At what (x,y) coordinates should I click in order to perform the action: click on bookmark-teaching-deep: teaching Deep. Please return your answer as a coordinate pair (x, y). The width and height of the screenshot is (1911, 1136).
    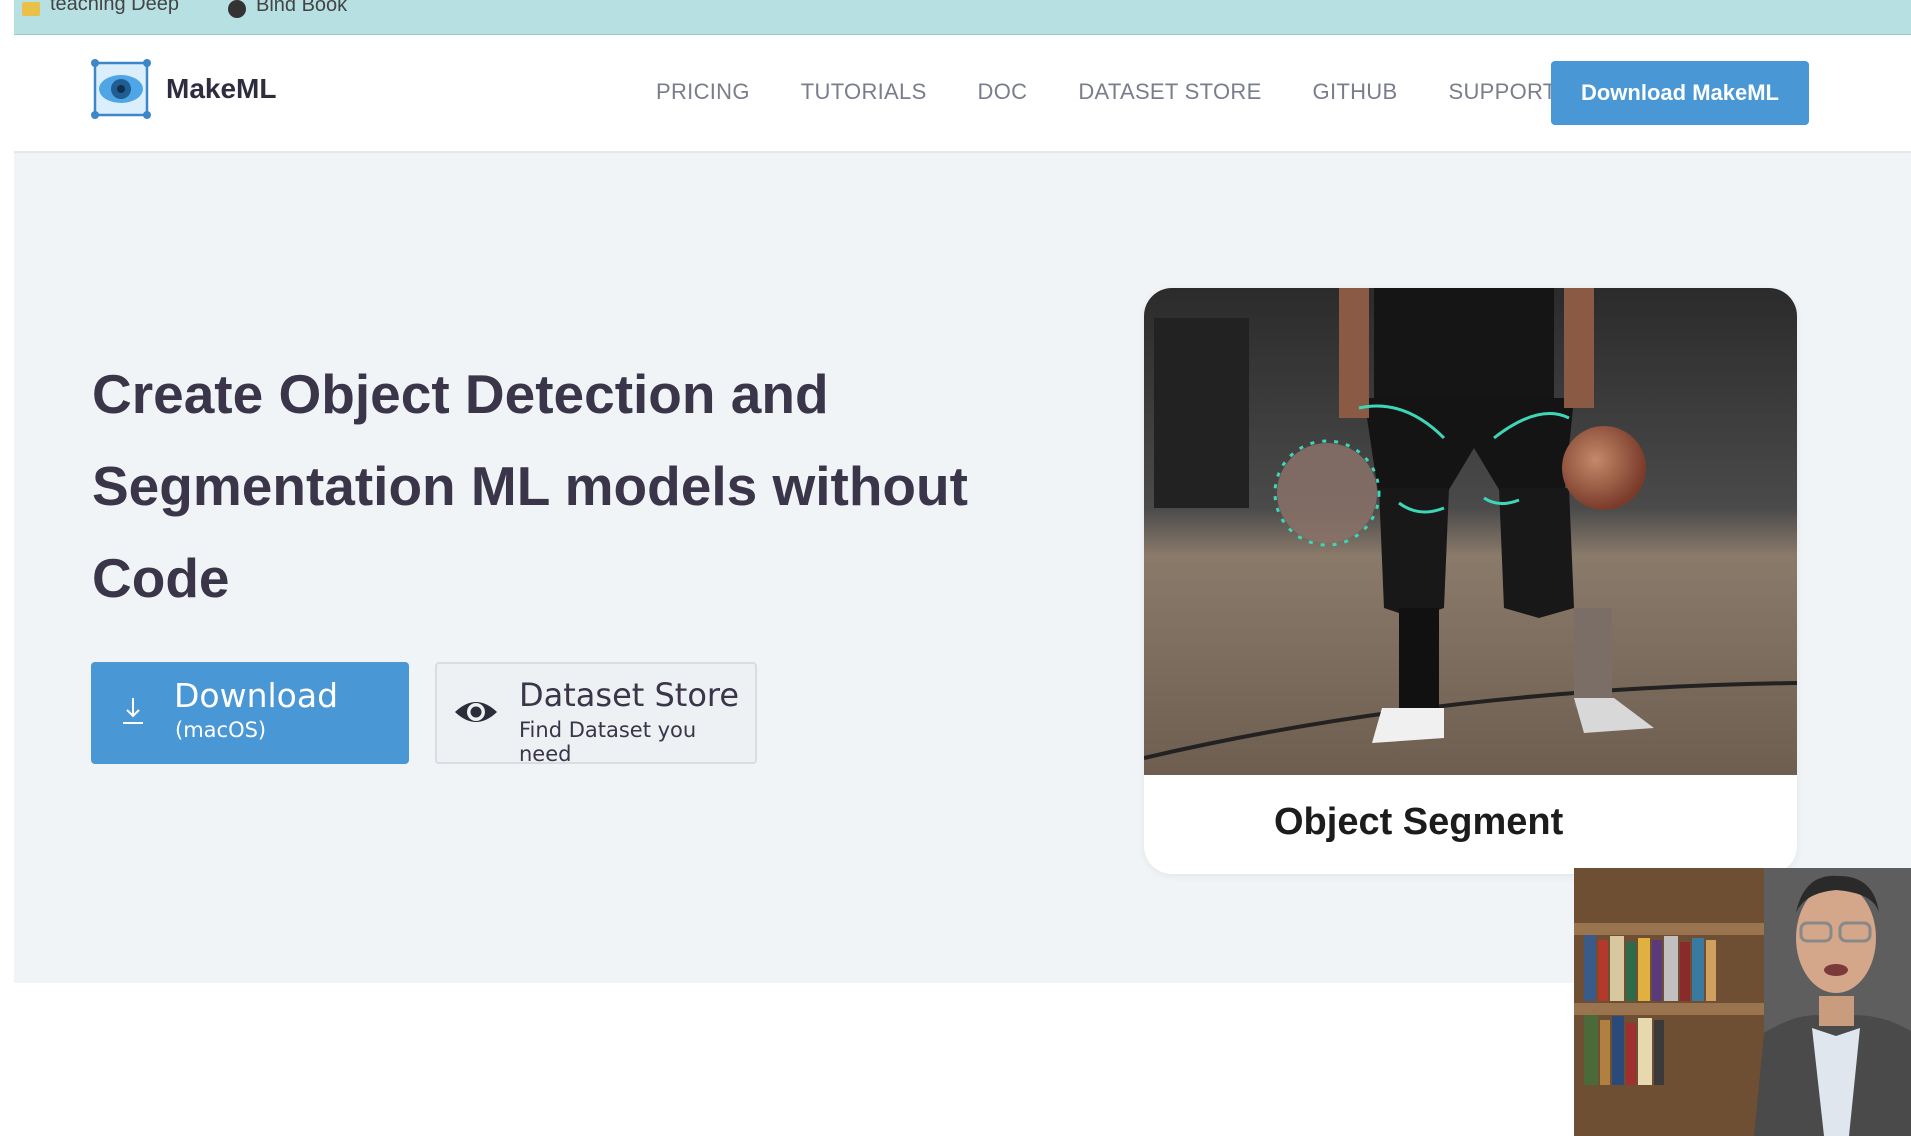
    Looking at the image, I should click on (100, 8).